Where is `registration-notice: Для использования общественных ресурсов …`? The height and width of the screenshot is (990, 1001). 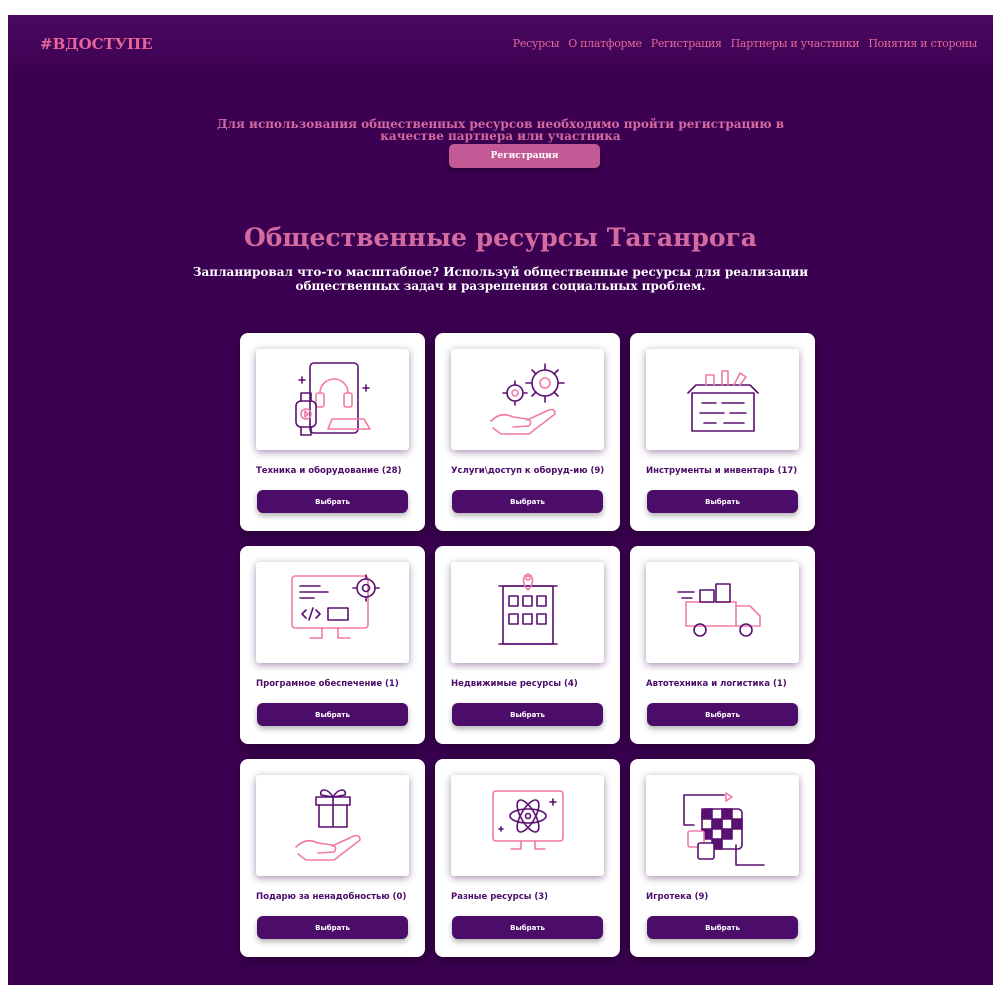 registration-notice: Для использования общественных ресурсов … is located at coordinates (500, 130).